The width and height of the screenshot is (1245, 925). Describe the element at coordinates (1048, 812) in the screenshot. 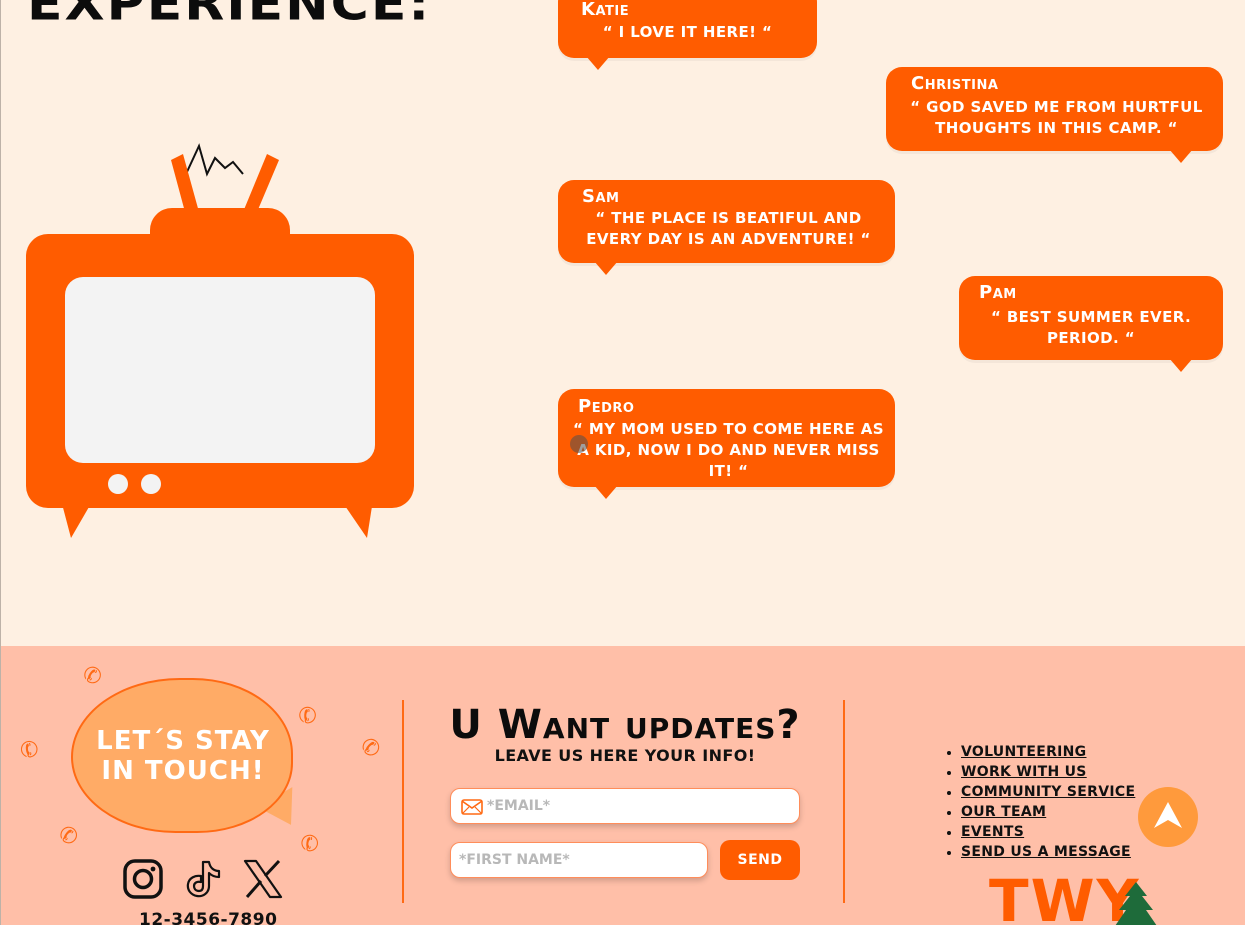

I see `footer-link-item: OUR TEAM` at that location.